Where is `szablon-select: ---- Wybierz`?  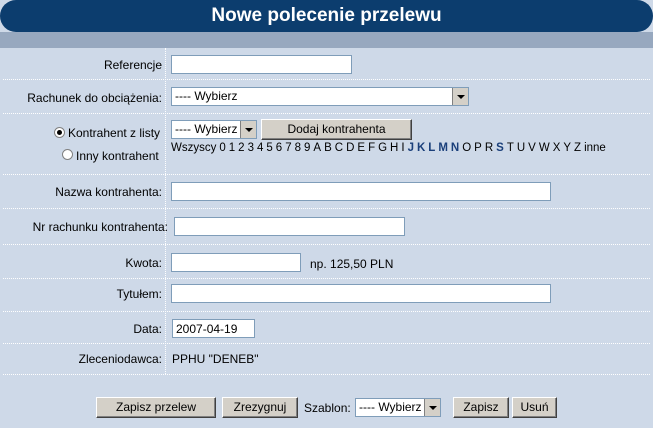
szablon-select: ---- Wybierz is located at coordinates (398, 407).